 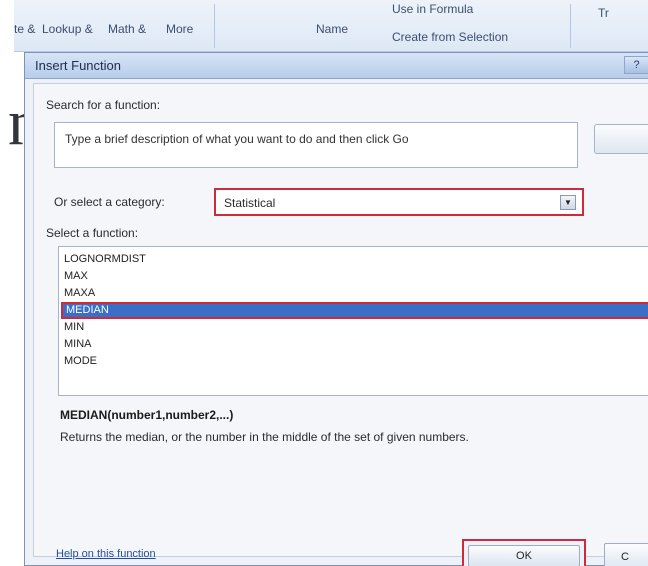 What do you see at coordinates (353, 361) in the screenshot?
I see `function-item-mode: MODE` at bounding box center [353, 361].